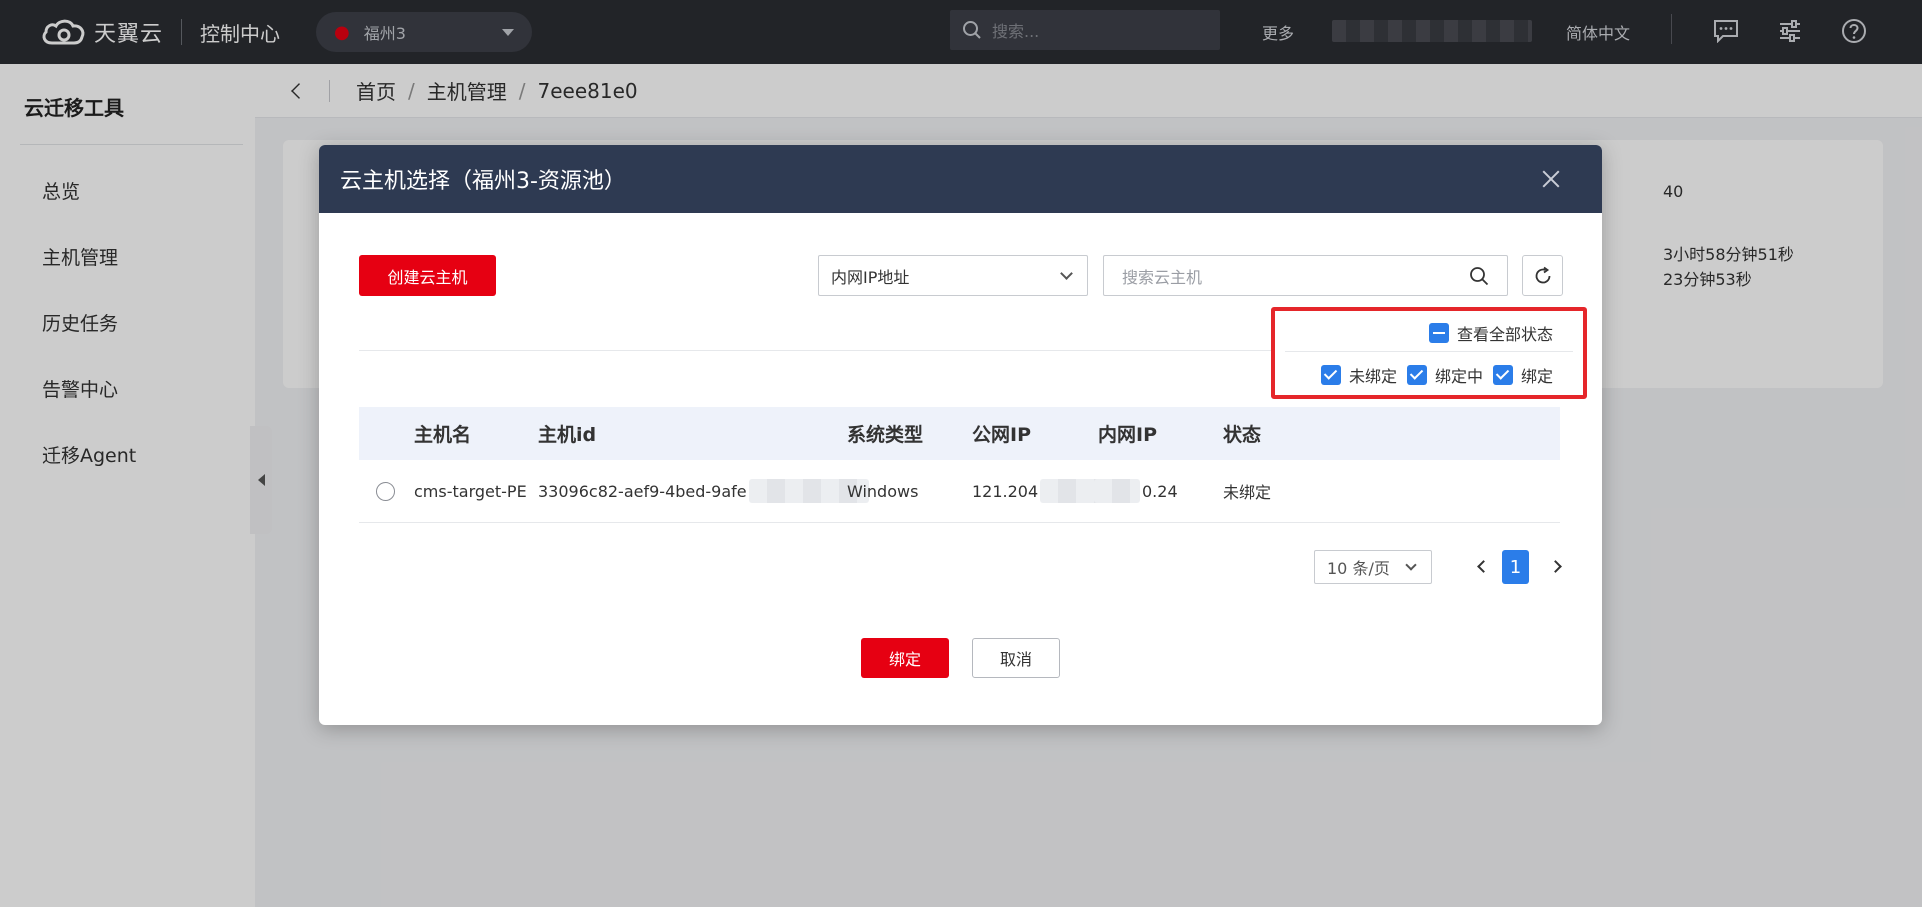  Describe the element at coordinates (953, 275) in the screenshot. I see `search-field-select: 内网IP地址` at that location.